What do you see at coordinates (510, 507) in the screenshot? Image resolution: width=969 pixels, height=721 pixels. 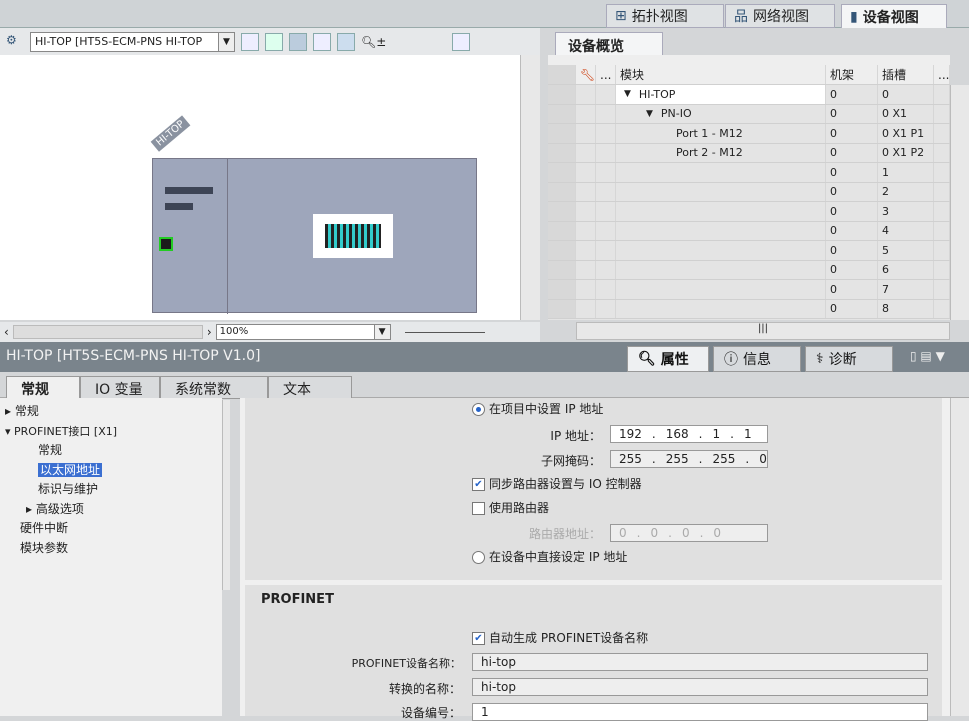 I see `use-router-checkbox: 使用路由器` at bounding box center [510, 507].